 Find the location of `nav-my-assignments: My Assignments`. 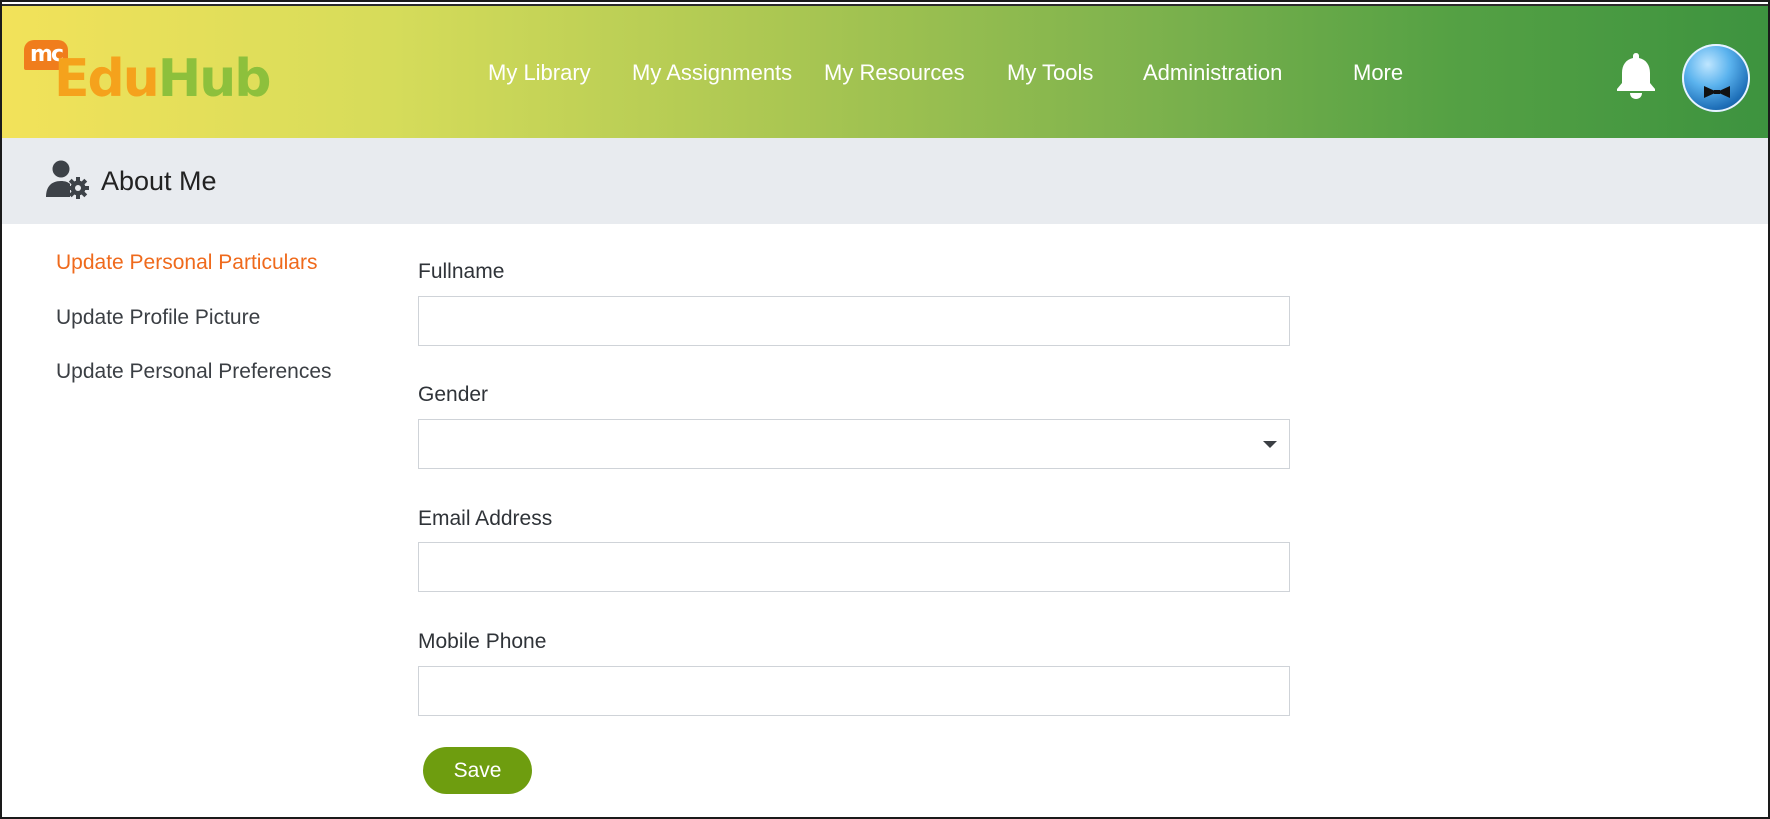

nav-my-assignments: My Assignments is located at coordinates (712, 73).